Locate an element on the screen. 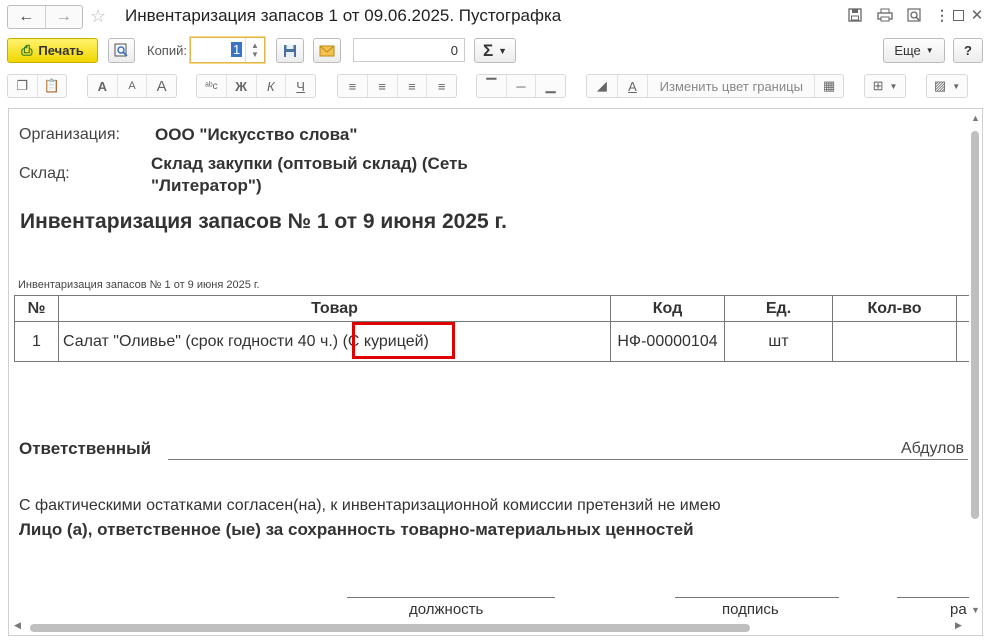 The height and width of the screenshot is (644, 991). third-caption: ра is located at coordinates (958, 609).